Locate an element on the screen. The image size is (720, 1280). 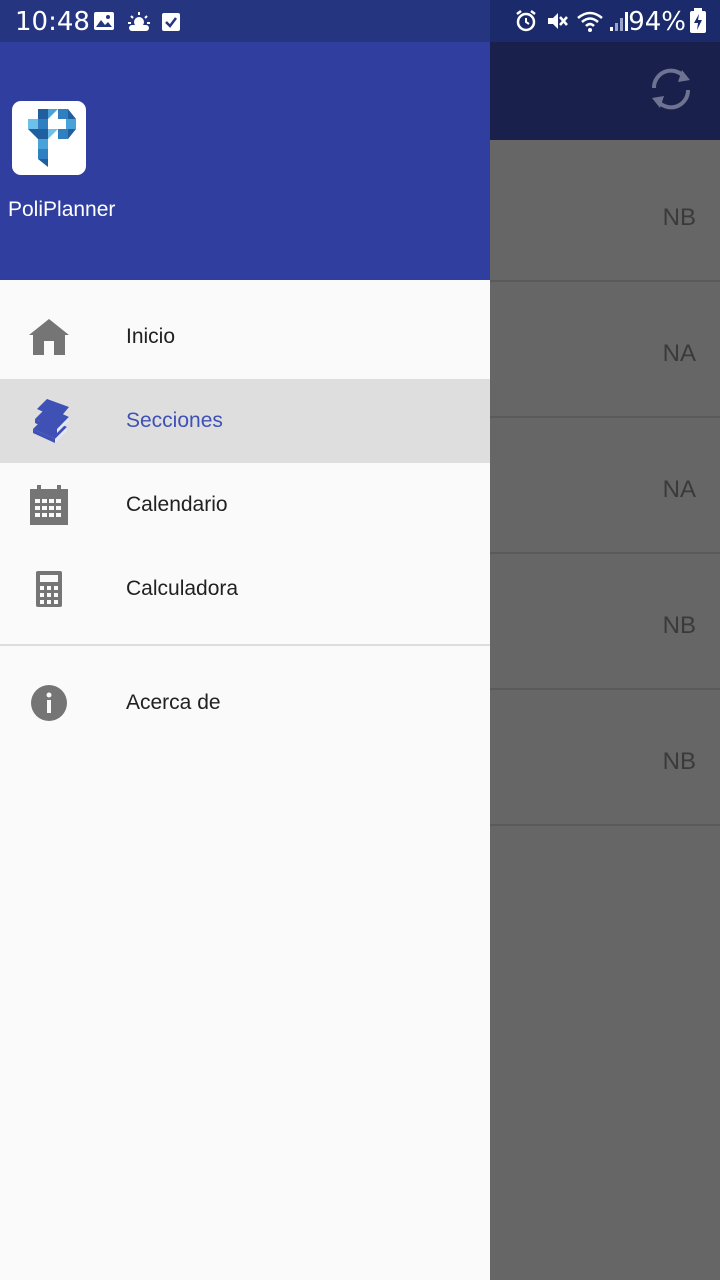
calculator-icon is located at coordinates (49, 589).